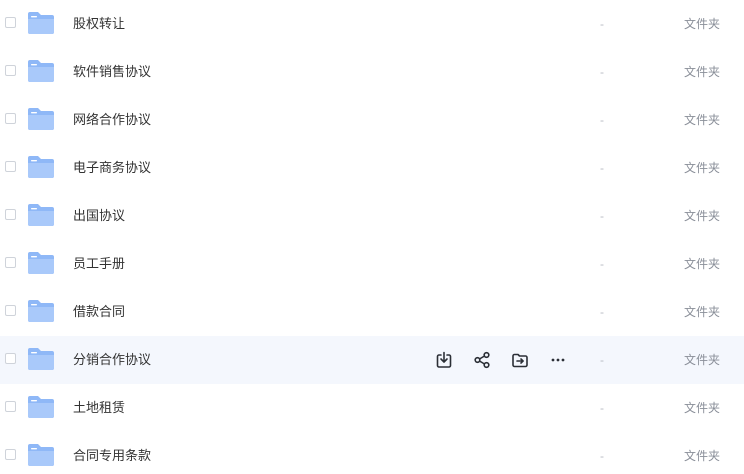 This screenshot has width=744, height=474. What do you see at coordinates (372, 264) in the screenshot?
I see `file-row: 员工手册 - 文件夹` at bounding box center [372, 264].